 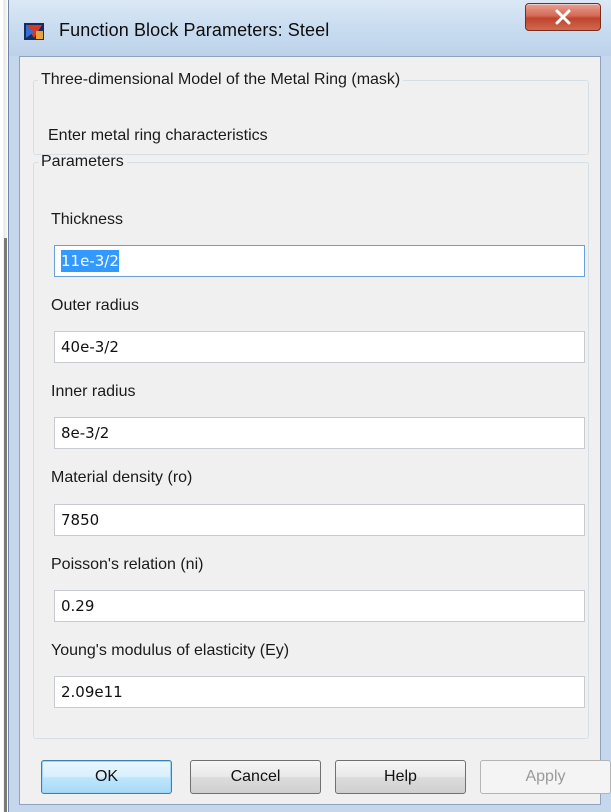 What do you see at coordinates (545, 777) in the screenshot?
I see `apply-button: Apply` at bounding box center [545, 777].